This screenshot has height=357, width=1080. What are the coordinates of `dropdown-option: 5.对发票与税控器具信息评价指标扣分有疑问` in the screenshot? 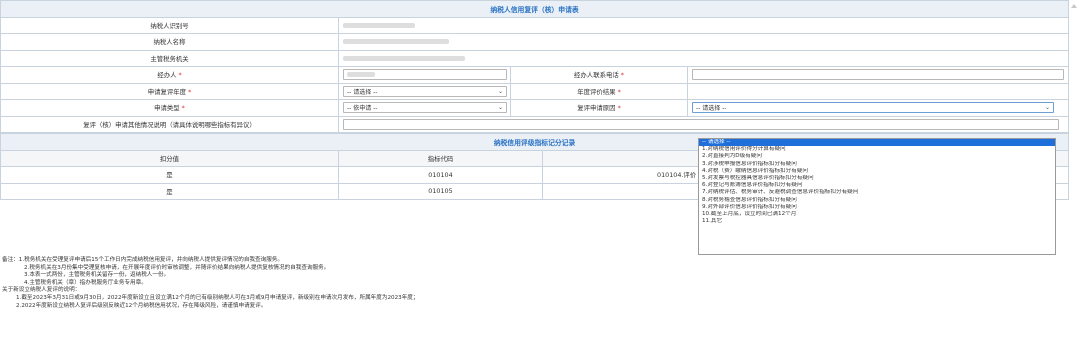 It's located at (877, 178).